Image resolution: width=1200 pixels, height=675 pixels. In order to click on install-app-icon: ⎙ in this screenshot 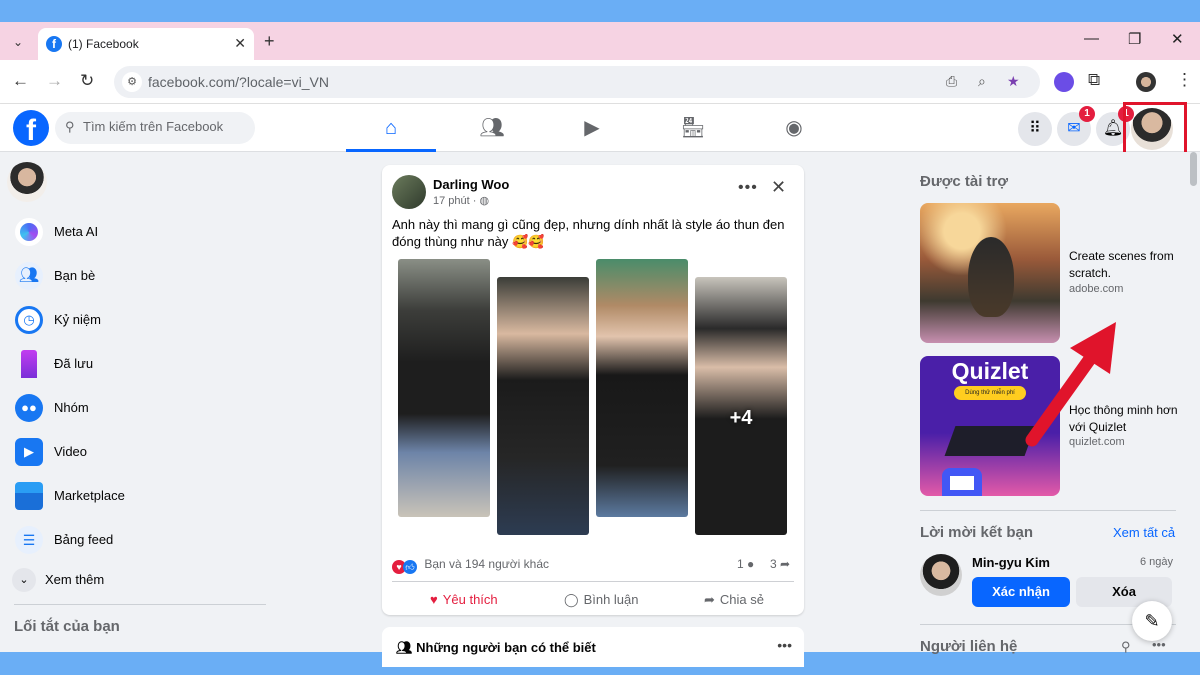, I will do `click(951, 81)`.